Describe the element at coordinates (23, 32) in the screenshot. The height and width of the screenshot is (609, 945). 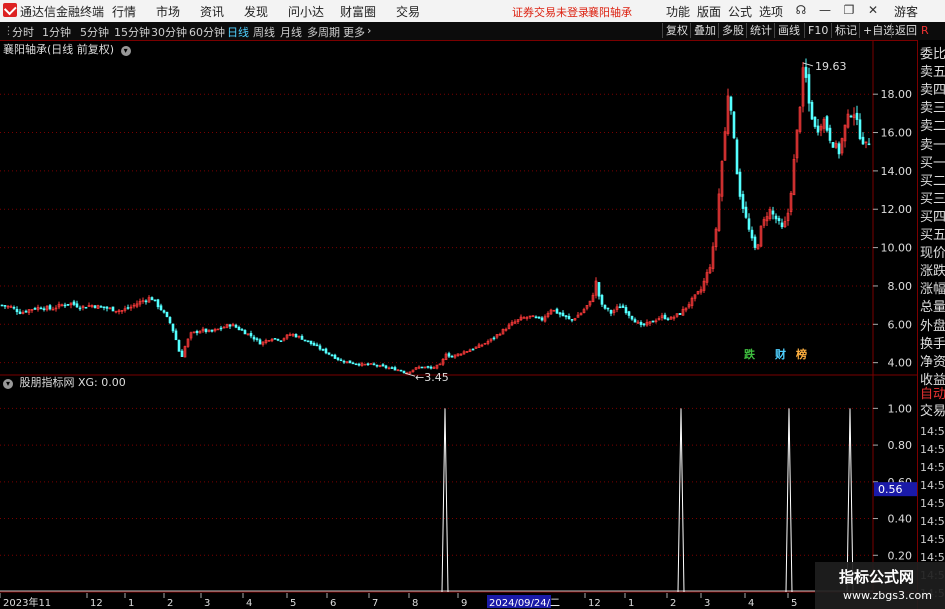
I see `period-intraday: 分时` at that location.